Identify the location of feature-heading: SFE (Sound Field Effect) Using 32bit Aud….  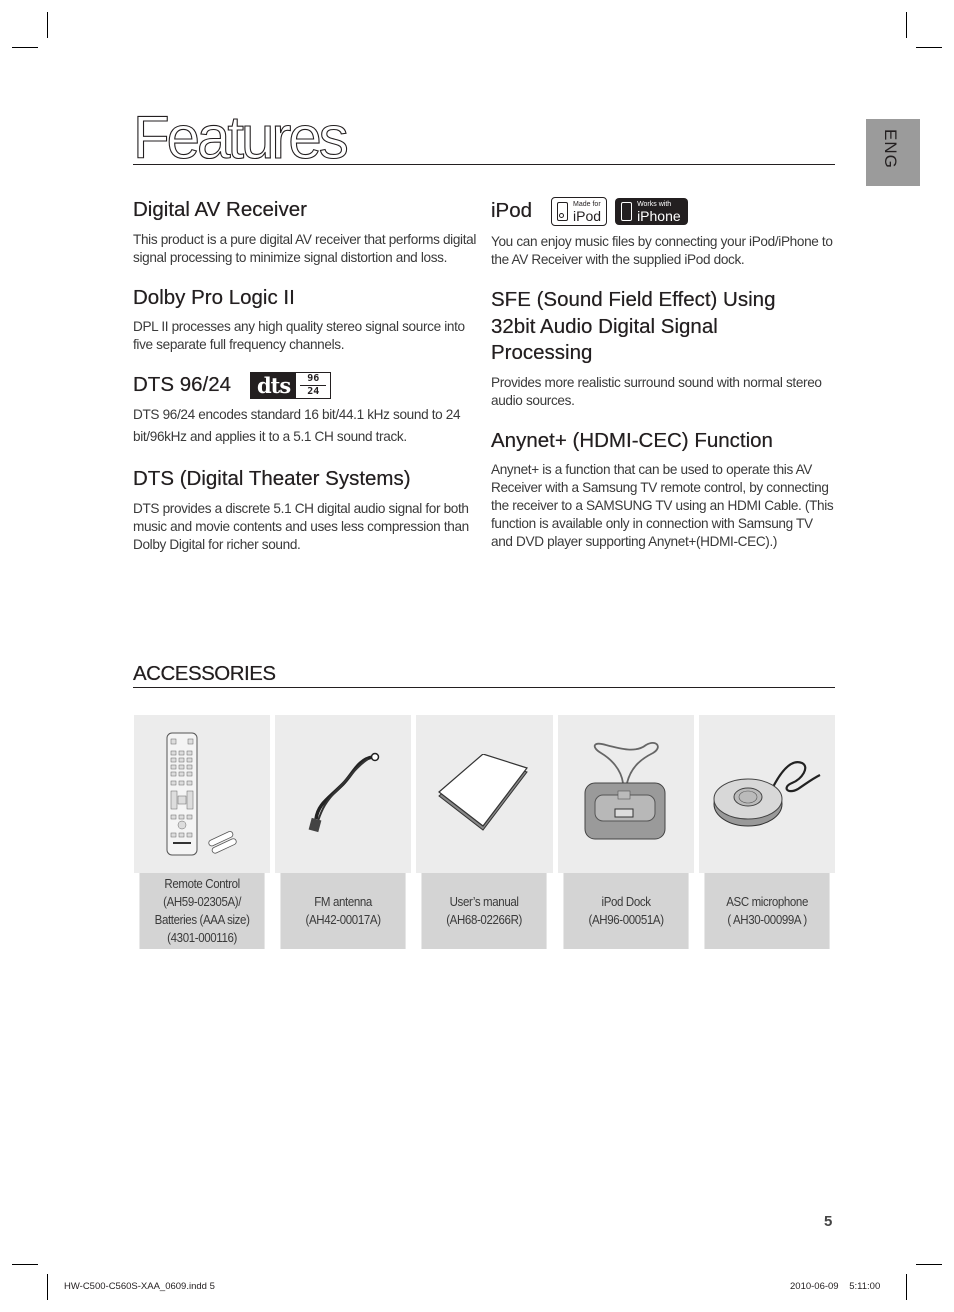
(633, 326).